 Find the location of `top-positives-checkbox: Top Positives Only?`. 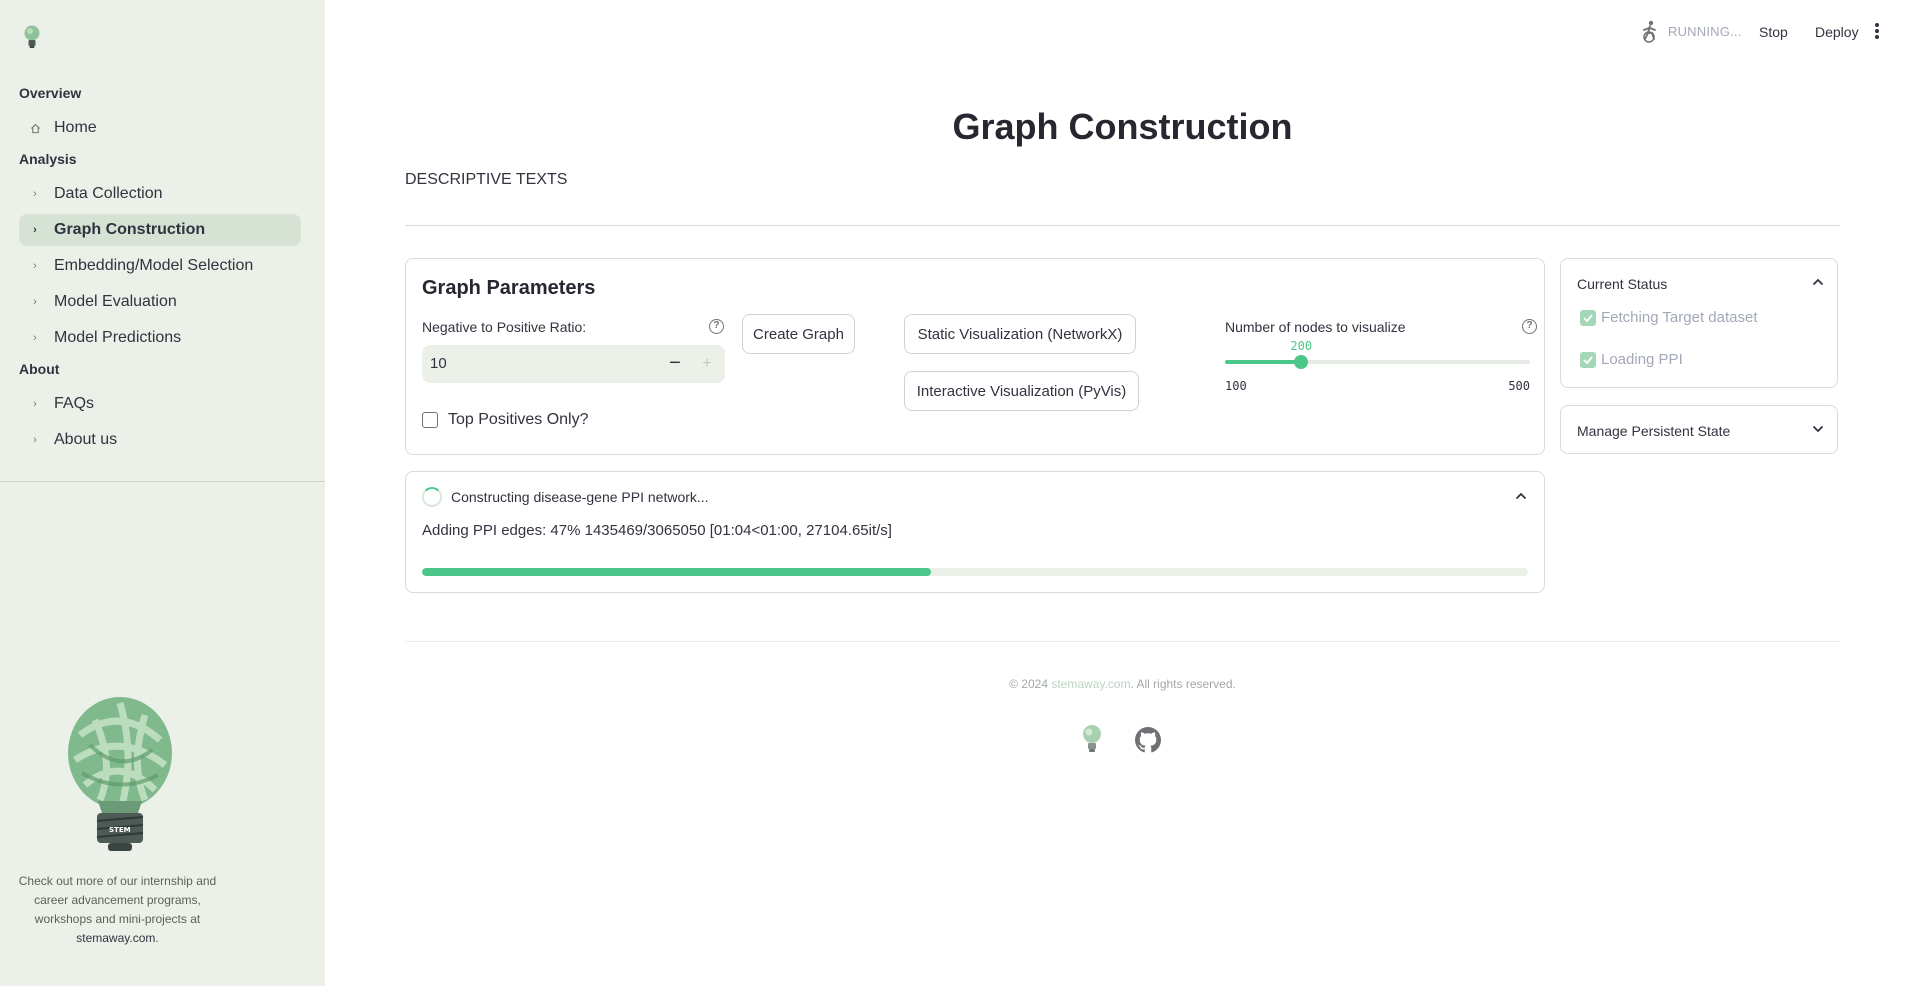

top-positives-checkbox: Top Positives Only? is located at coordinates (505, 420).